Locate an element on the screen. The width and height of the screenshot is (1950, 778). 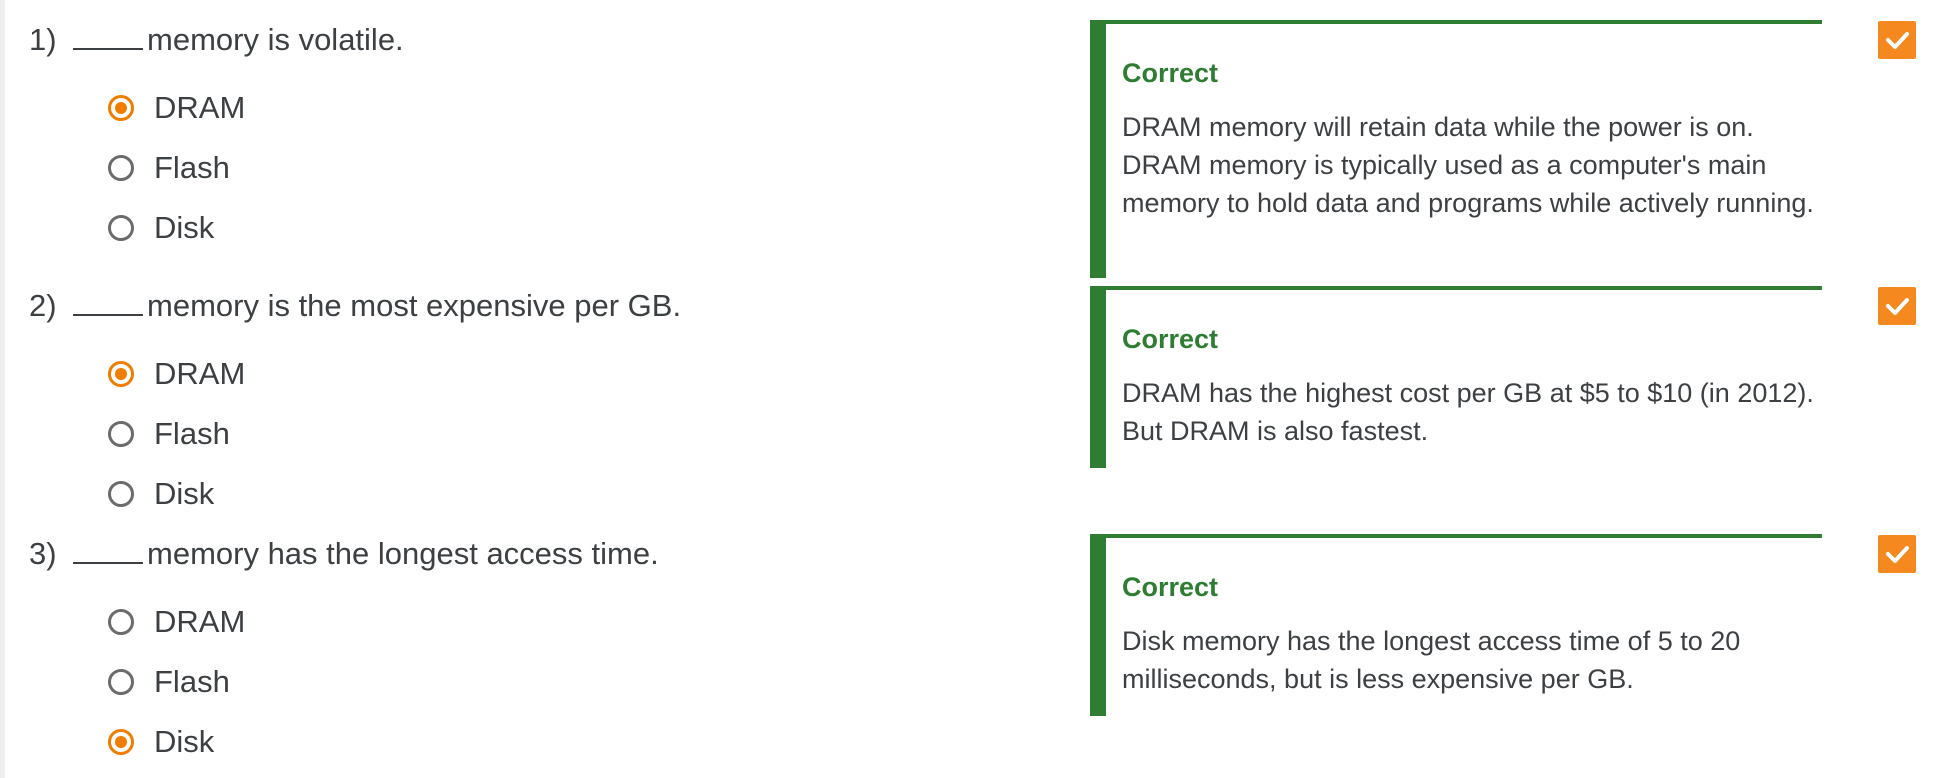
question-prompt: 3) memory has the longest access time. is located at coordinates (344, 554).